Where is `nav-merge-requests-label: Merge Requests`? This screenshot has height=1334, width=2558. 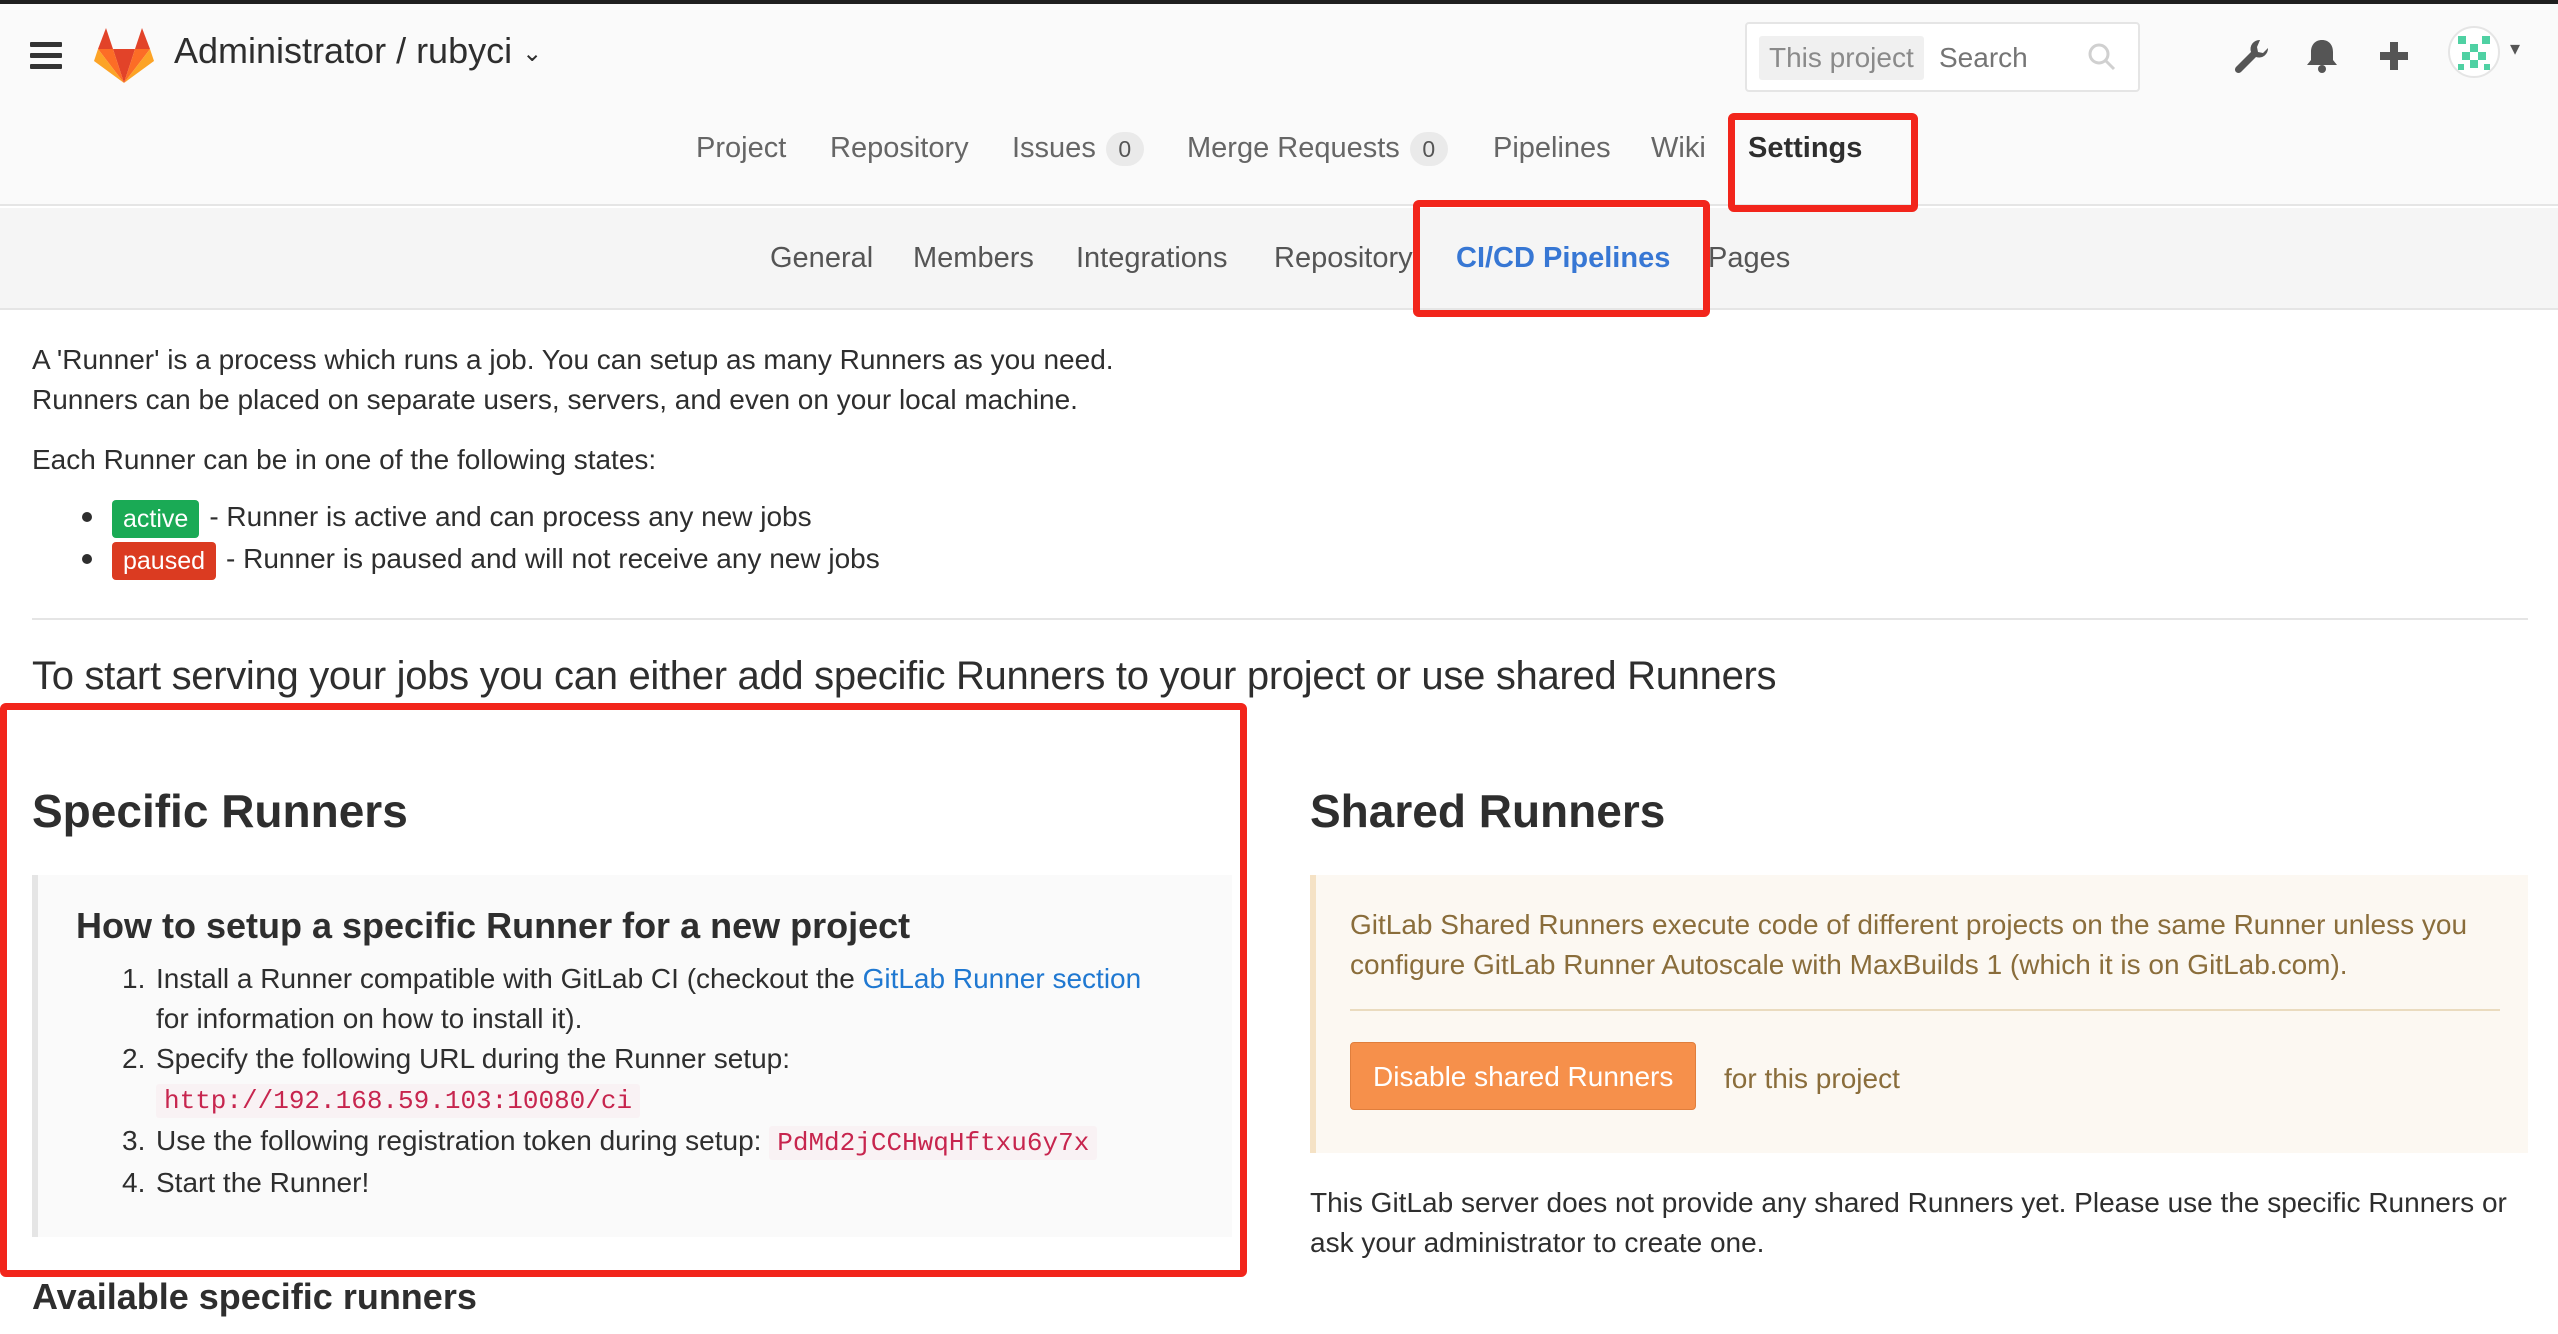 nav-merge-requests-label: Merge Requests is located at coordinates (1293, 148).